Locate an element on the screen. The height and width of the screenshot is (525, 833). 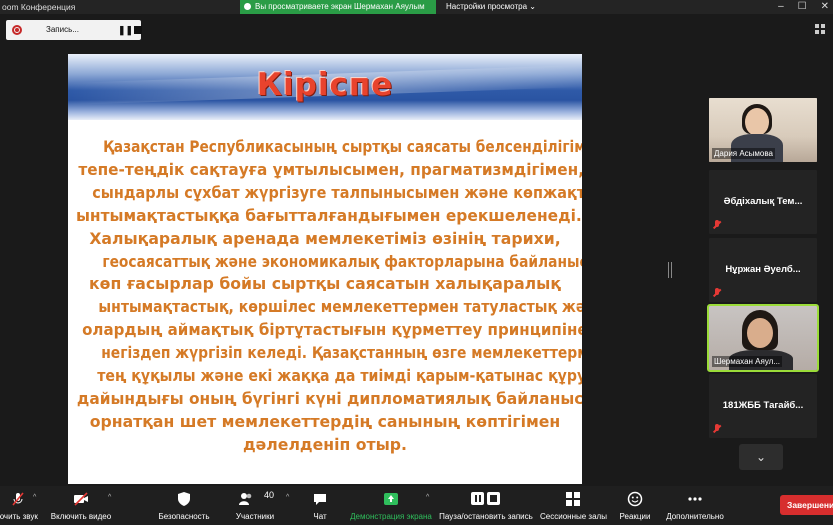
recording-bar: Запись... ❚❚ is located at coordinates (74, 30).